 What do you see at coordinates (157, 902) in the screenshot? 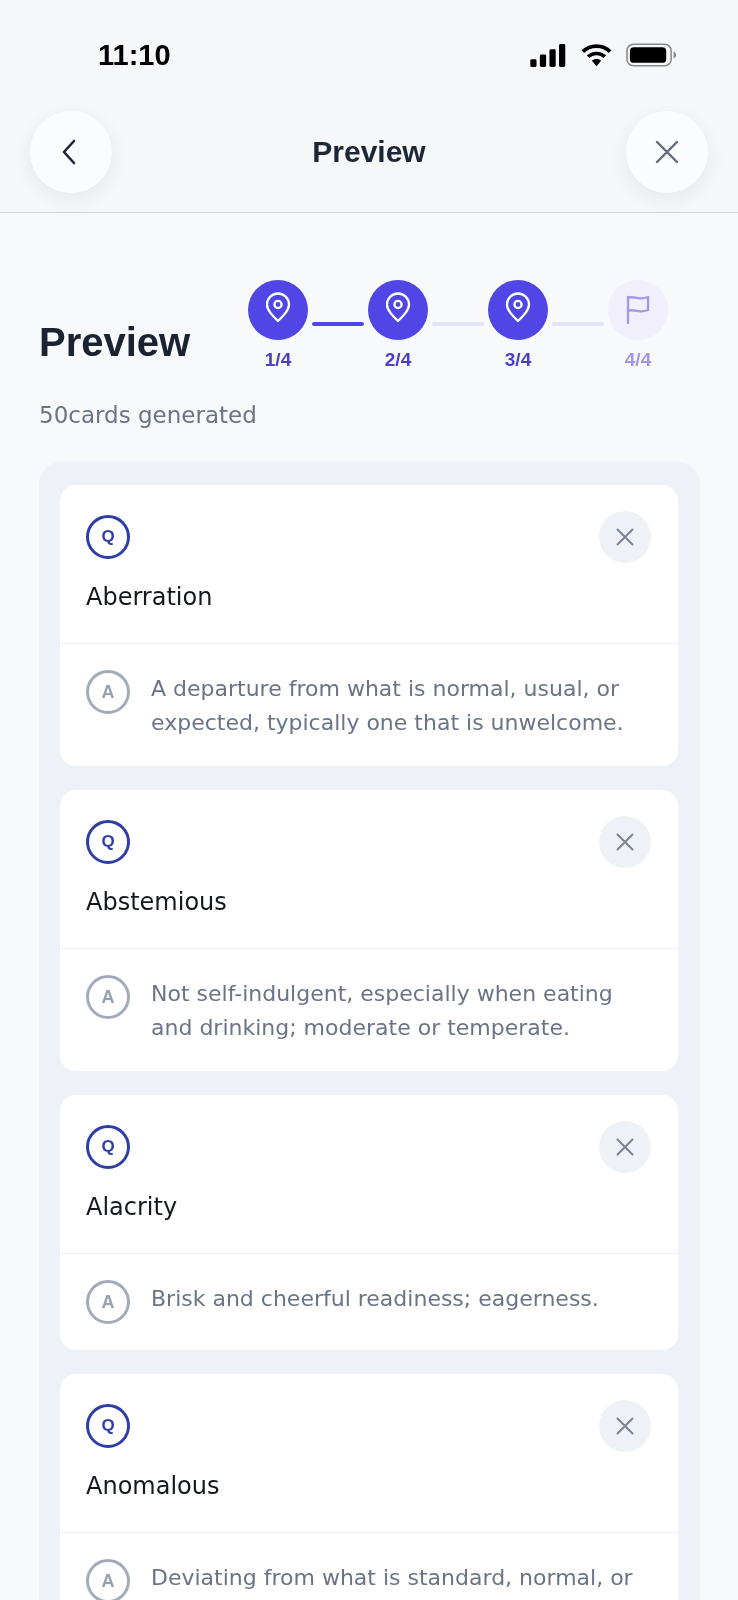
I see `card-term: Abstemious` at bounding box center [157, 902].